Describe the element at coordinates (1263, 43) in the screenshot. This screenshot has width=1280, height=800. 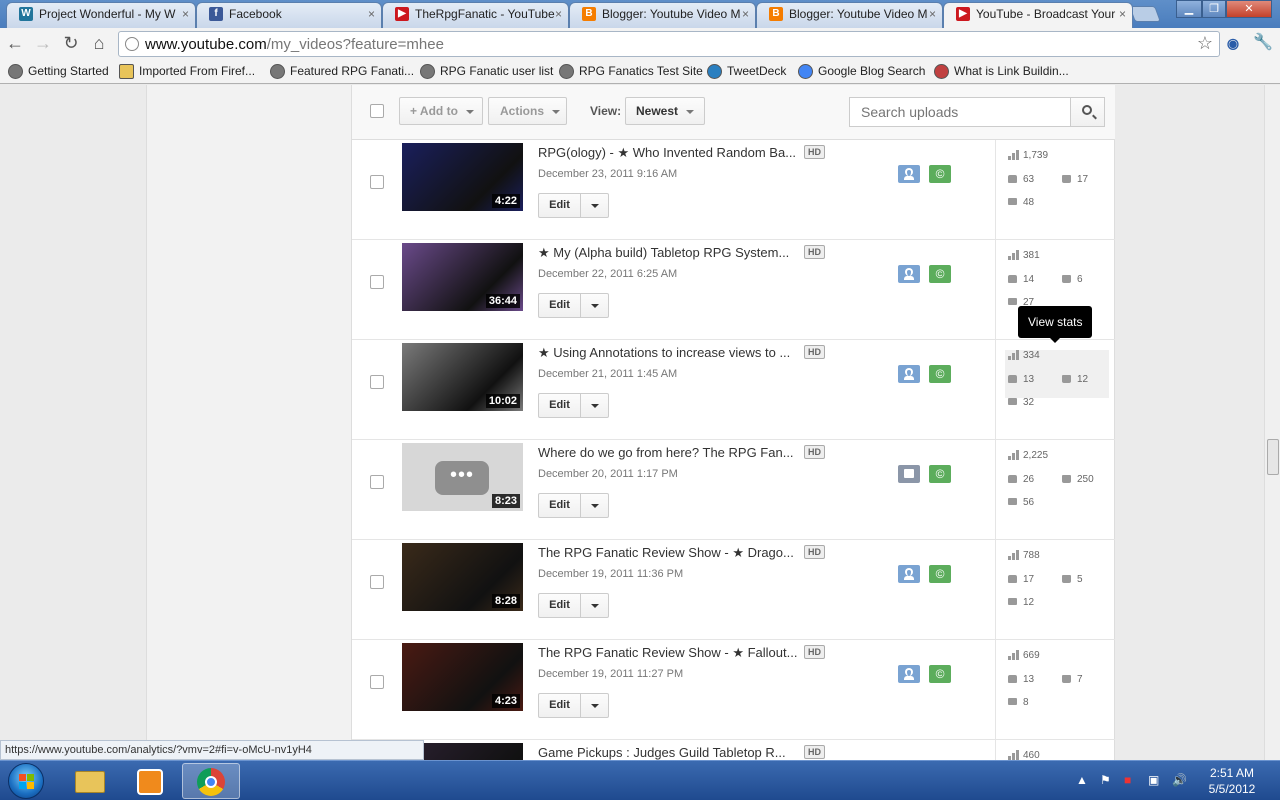
I see `wrench-icon: 🔧` at that location.